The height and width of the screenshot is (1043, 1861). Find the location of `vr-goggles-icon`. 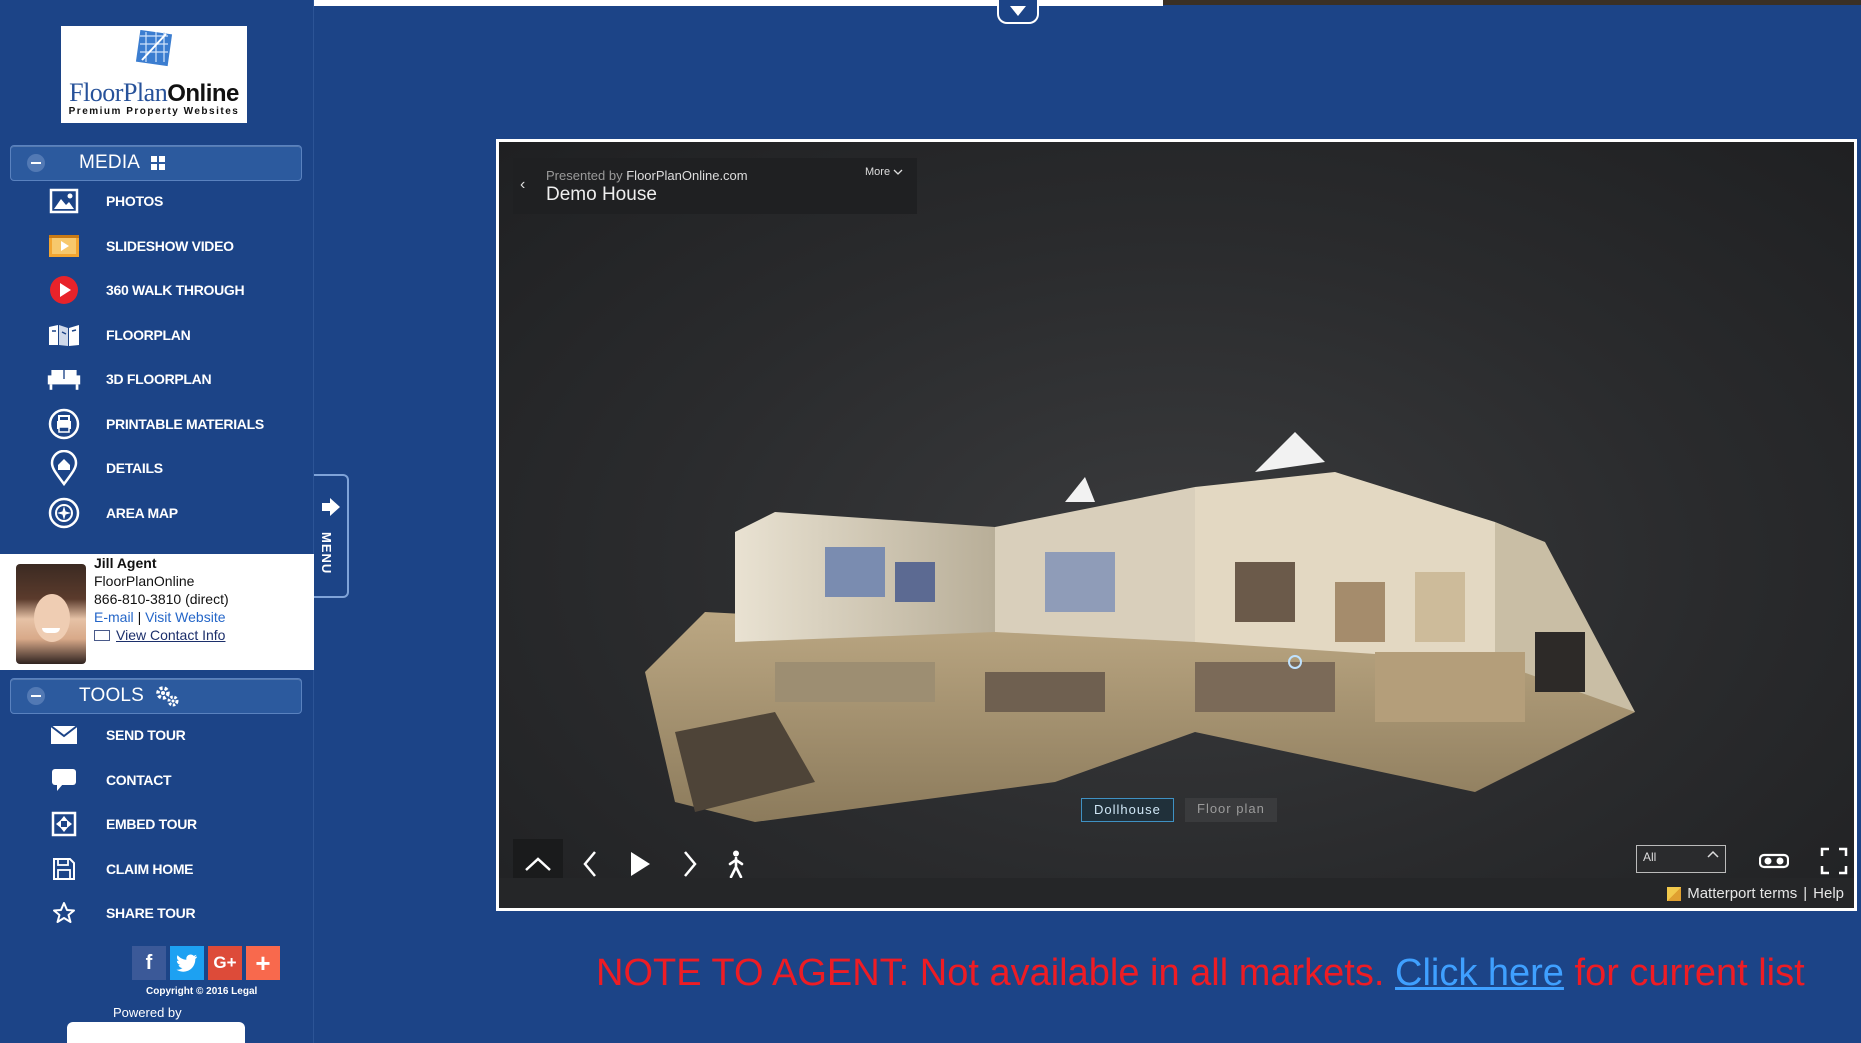

vr-goggles-icon is located at coordinates (1774, 861).